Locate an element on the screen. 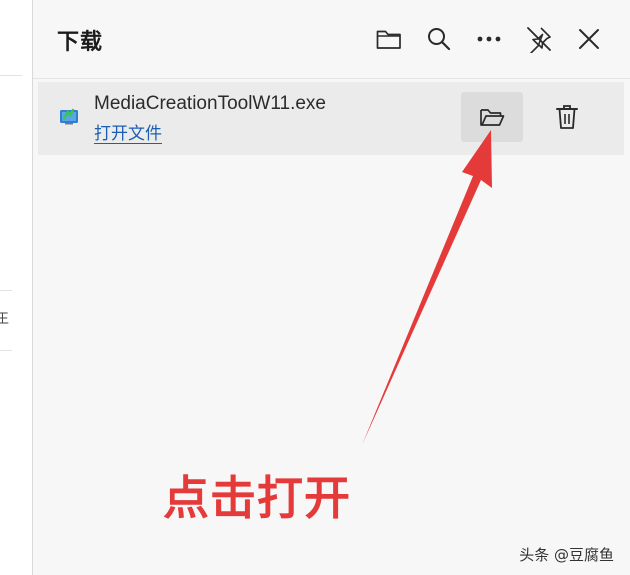 This screenshot has height=575, width=630. pin-off-icon is located at coordinates (539, 40).